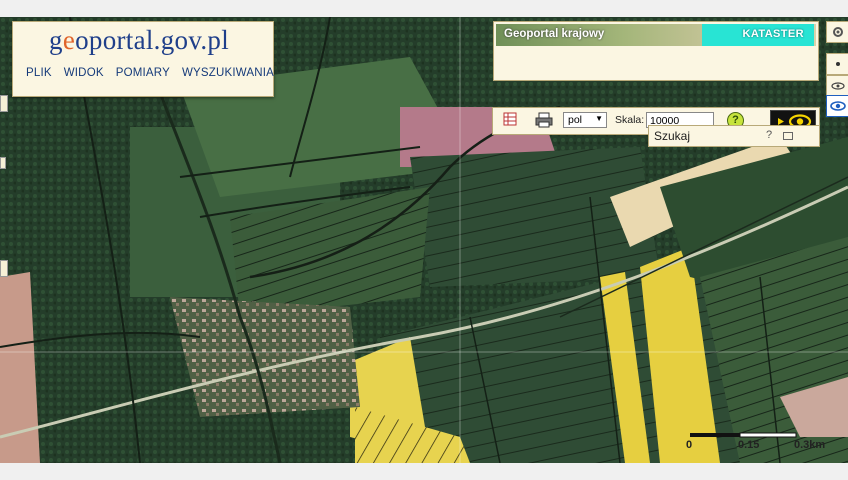 The width and height of the screenshot is (848, 480). I want to click on logo-accent: e, so click(69, 40).